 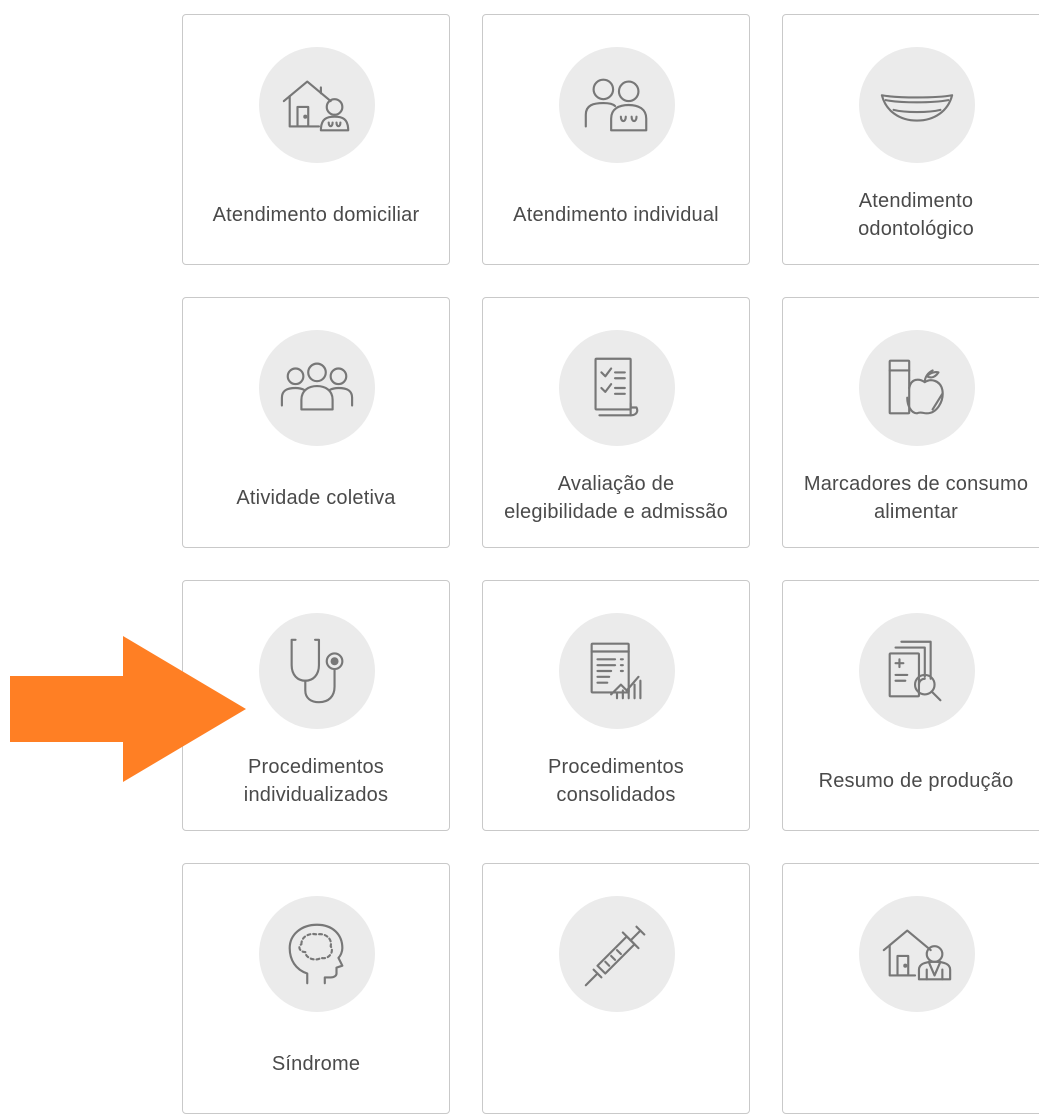 I want to click on card-marcadores-consumo: Marcadores de consumo alimentar, so click(x=910, y=422).